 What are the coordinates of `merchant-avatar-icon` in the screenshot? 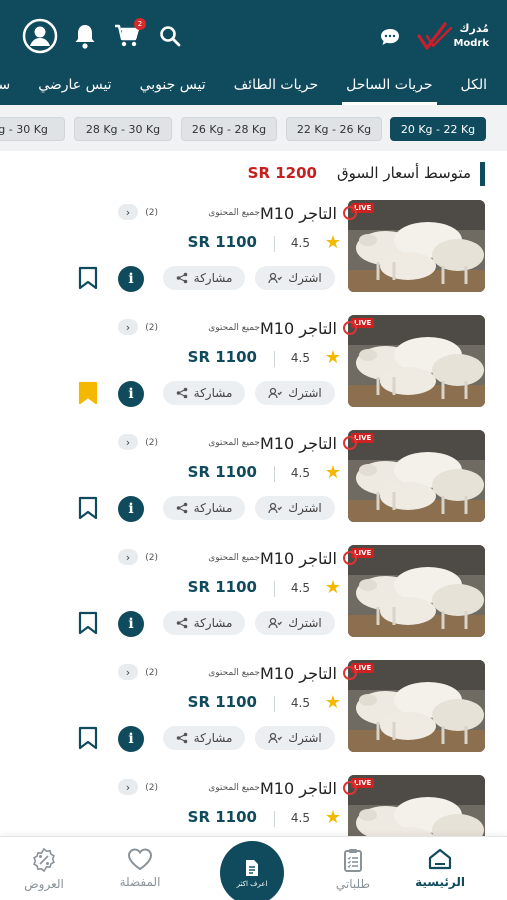 It's located at (350, 788).